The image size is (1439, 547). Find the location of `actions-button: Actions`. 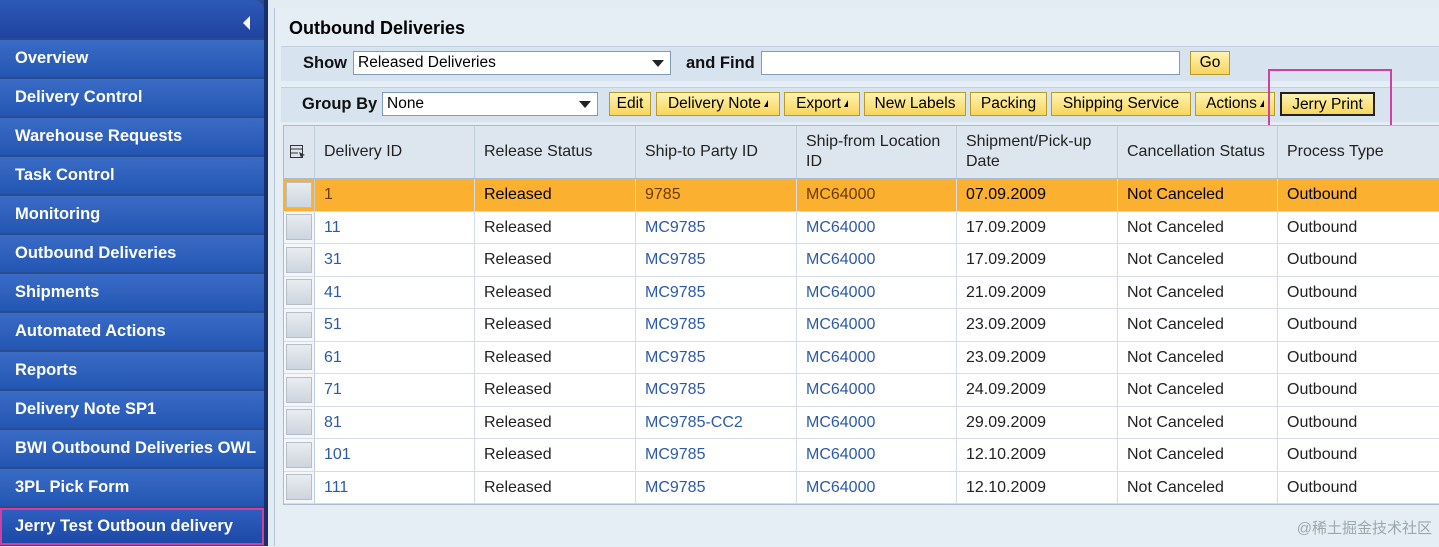

actions-button: Actions is located at coordinates (1235, 104).